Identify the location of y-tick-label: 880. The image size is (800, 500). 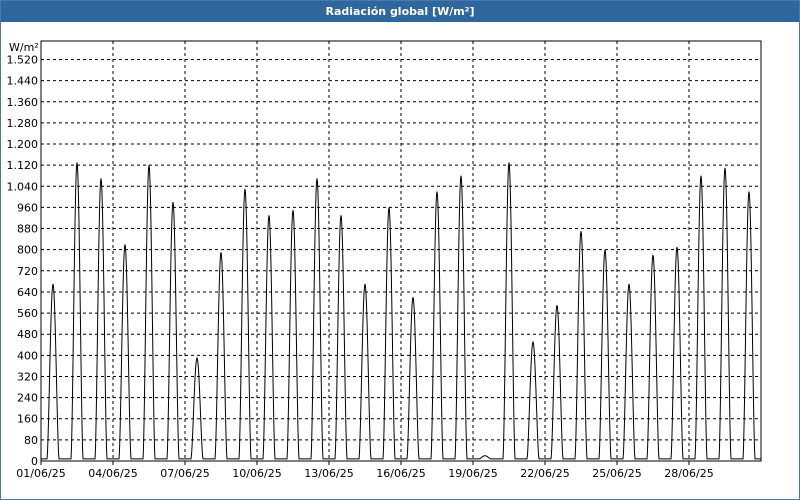
(27, 229).